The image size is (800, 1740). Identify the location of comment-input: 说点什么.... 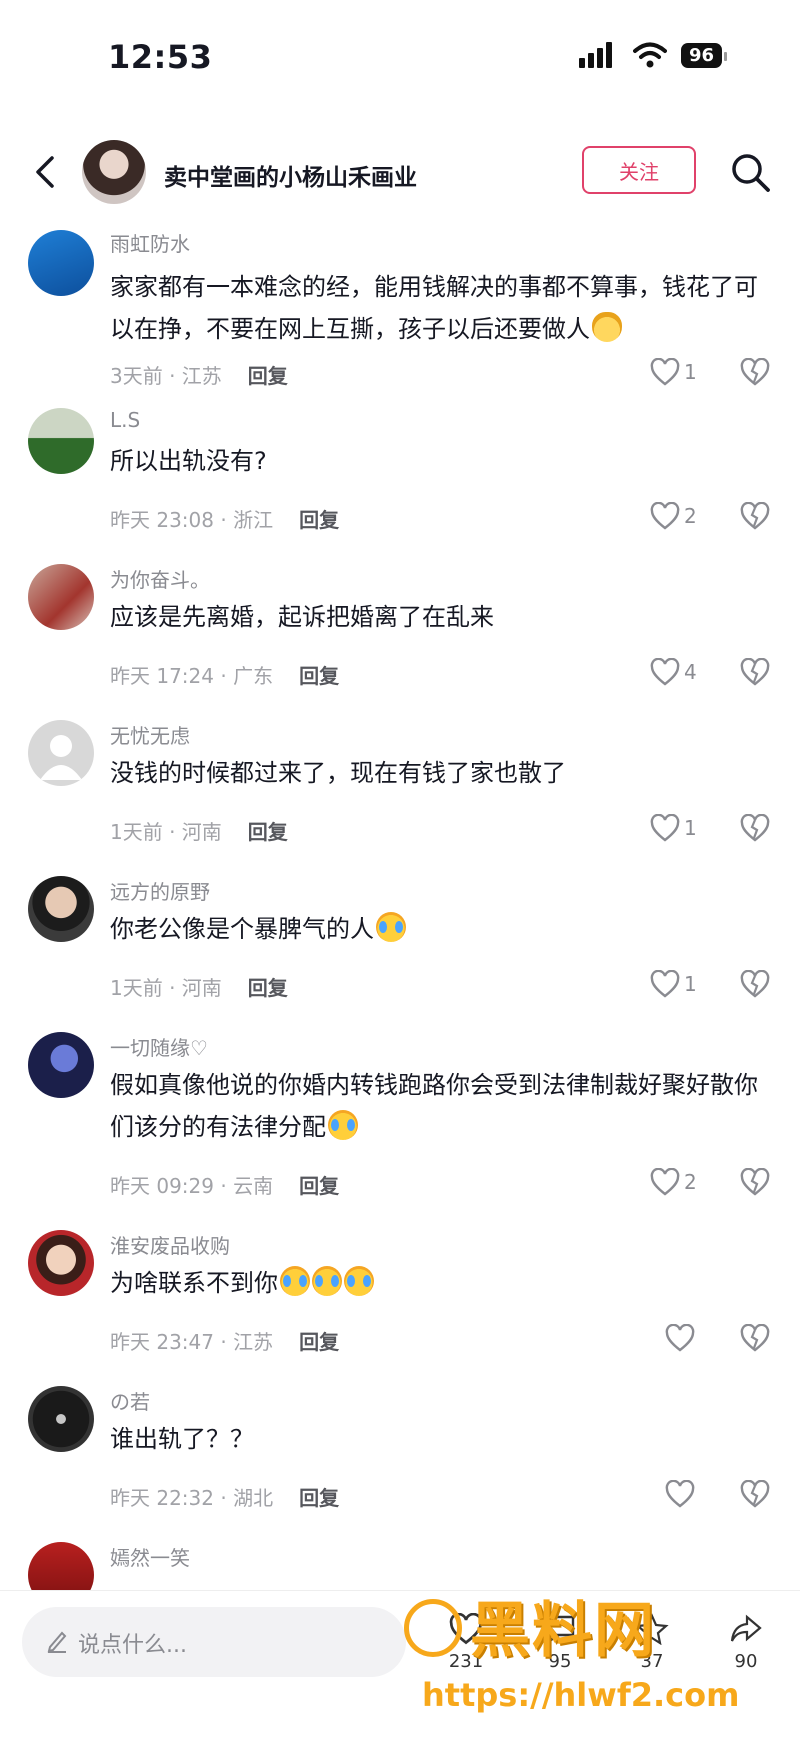
(214, 1642).